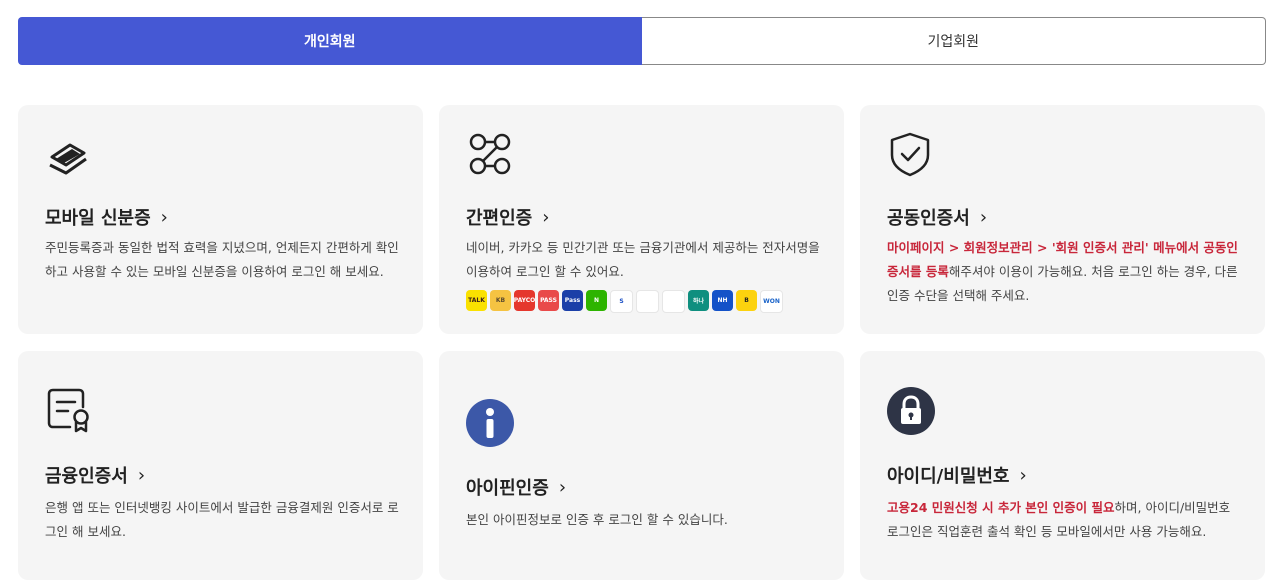 This screenshot has height=585, width=1274. What do you see at coordinates (911, 413) in the screenshot?
I see `lock-icon` at bounding box center [911, 413].